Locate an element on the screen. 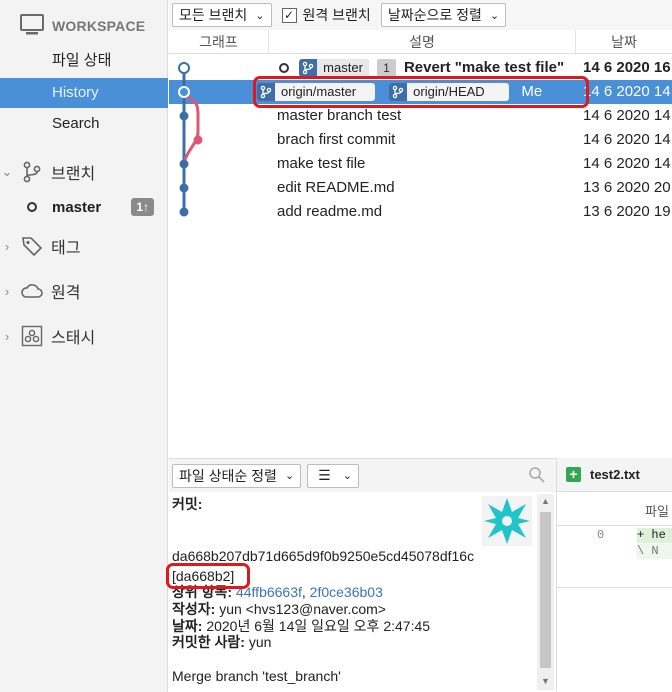  commit-row: brach first commit 14 6 2020 14 is located at coordinates (420, 140).